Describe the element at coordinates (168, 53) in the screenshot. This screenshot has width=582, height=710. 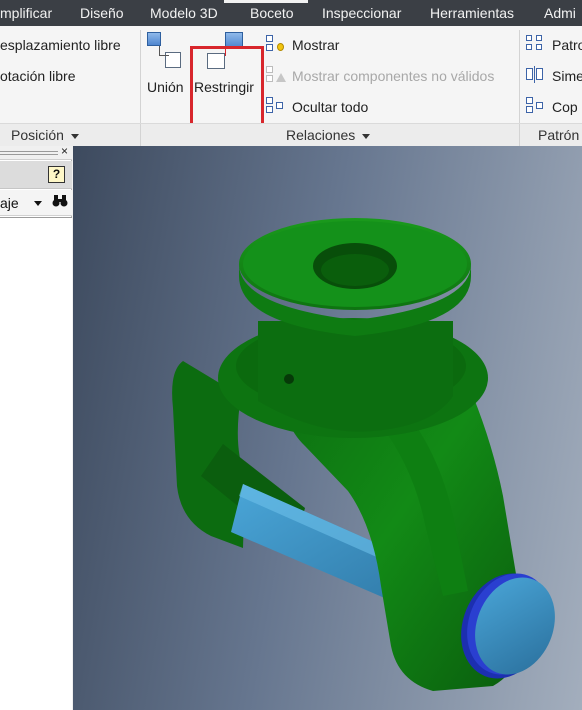
I see `union-icon` at that location.